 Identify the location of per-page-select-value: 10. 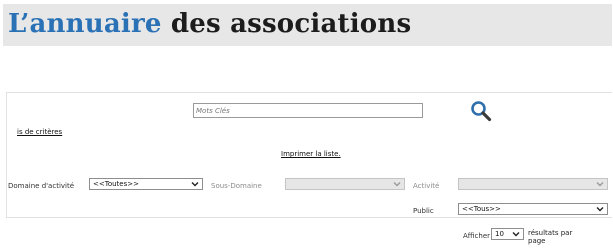
(499, 234).